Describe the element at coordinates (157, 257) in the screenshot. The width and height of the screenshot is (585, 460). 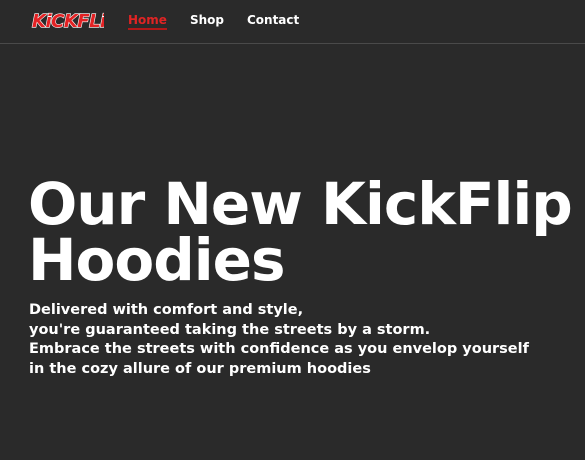
I see `hero-title-line-2: Hoodies` at that location.